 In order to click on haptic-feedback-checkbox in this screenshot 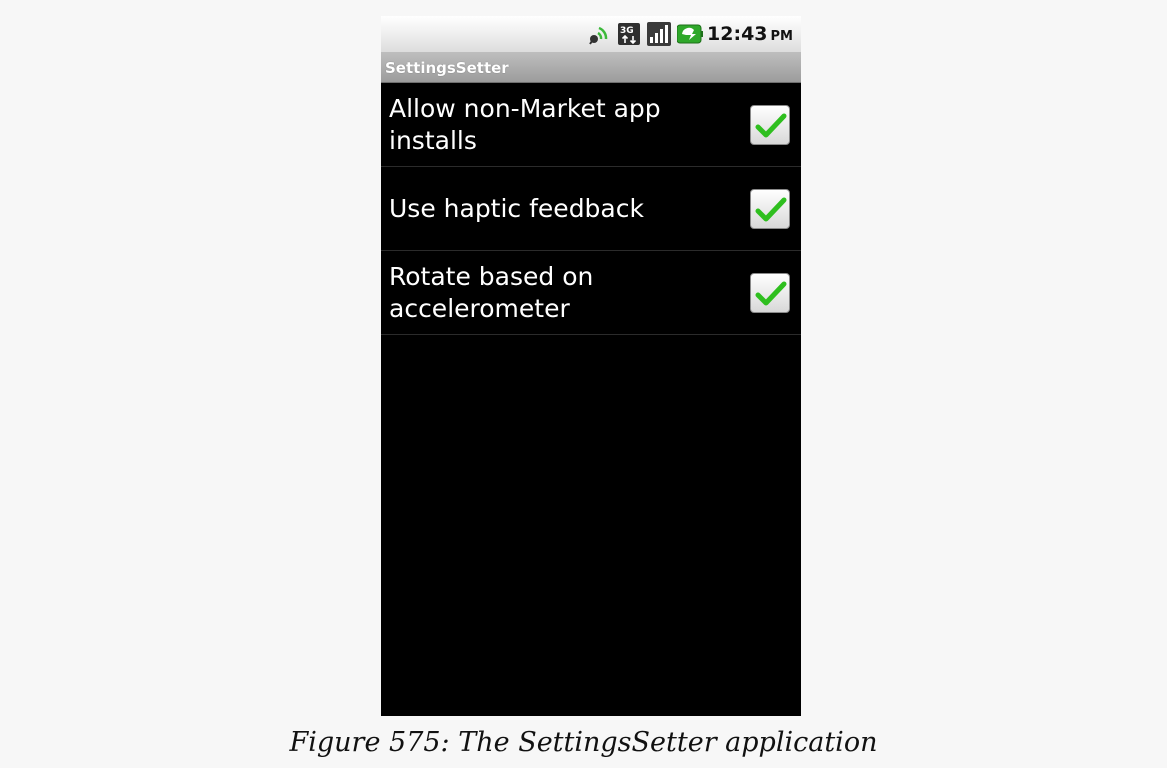, I will do `click(770, 208)`.